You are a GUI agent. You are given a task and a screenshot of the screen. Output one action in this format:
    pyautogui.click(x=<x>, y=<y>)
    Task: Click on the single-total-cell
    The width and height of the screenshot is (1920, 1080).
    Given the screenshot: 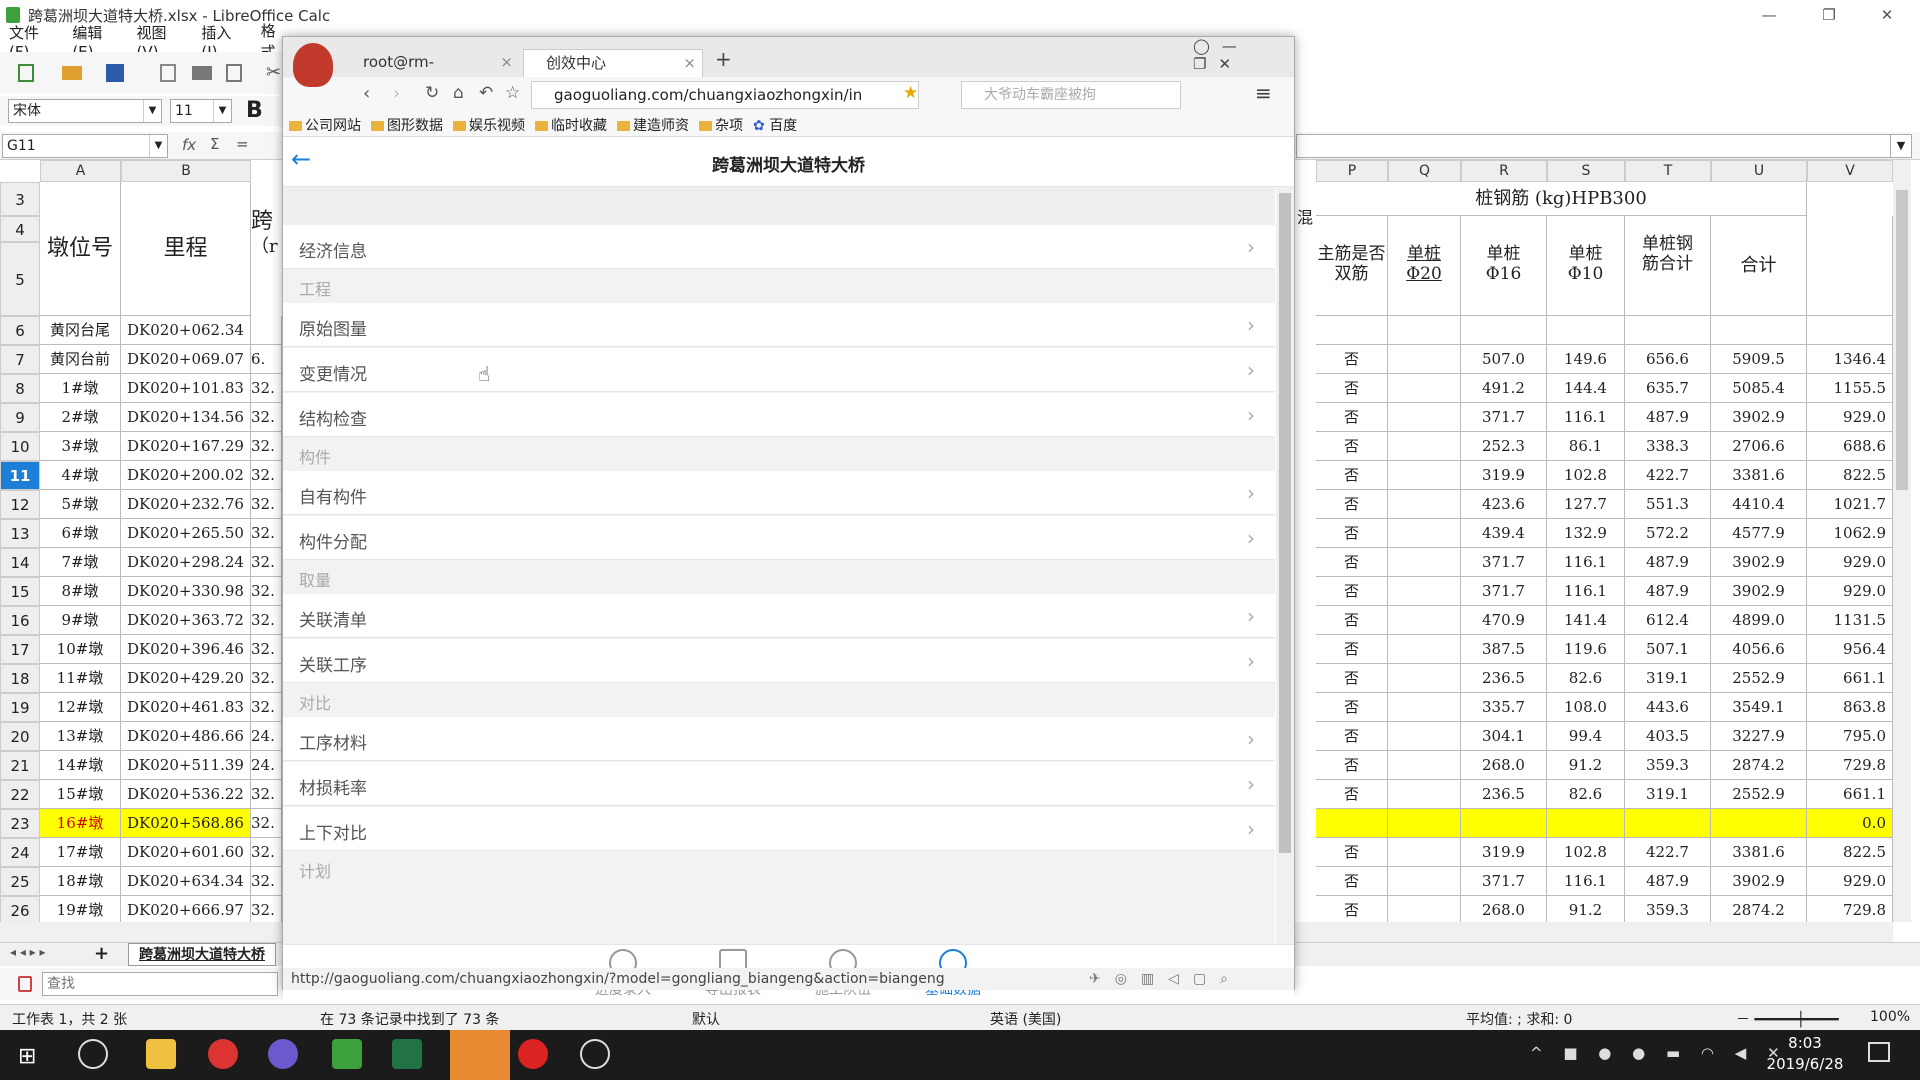 What is the action you would take?
    pyautogui.click(x=1668, y=823)
    